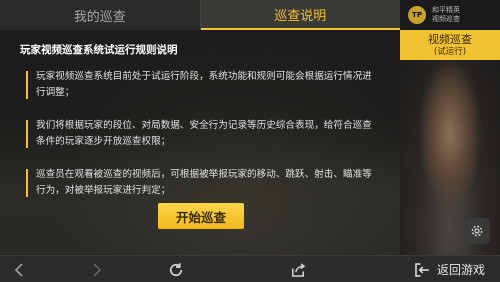 Image resolution: width=500 pixels, height=282 pixels. I want to click on game-logo: TP, so click(417, 15).